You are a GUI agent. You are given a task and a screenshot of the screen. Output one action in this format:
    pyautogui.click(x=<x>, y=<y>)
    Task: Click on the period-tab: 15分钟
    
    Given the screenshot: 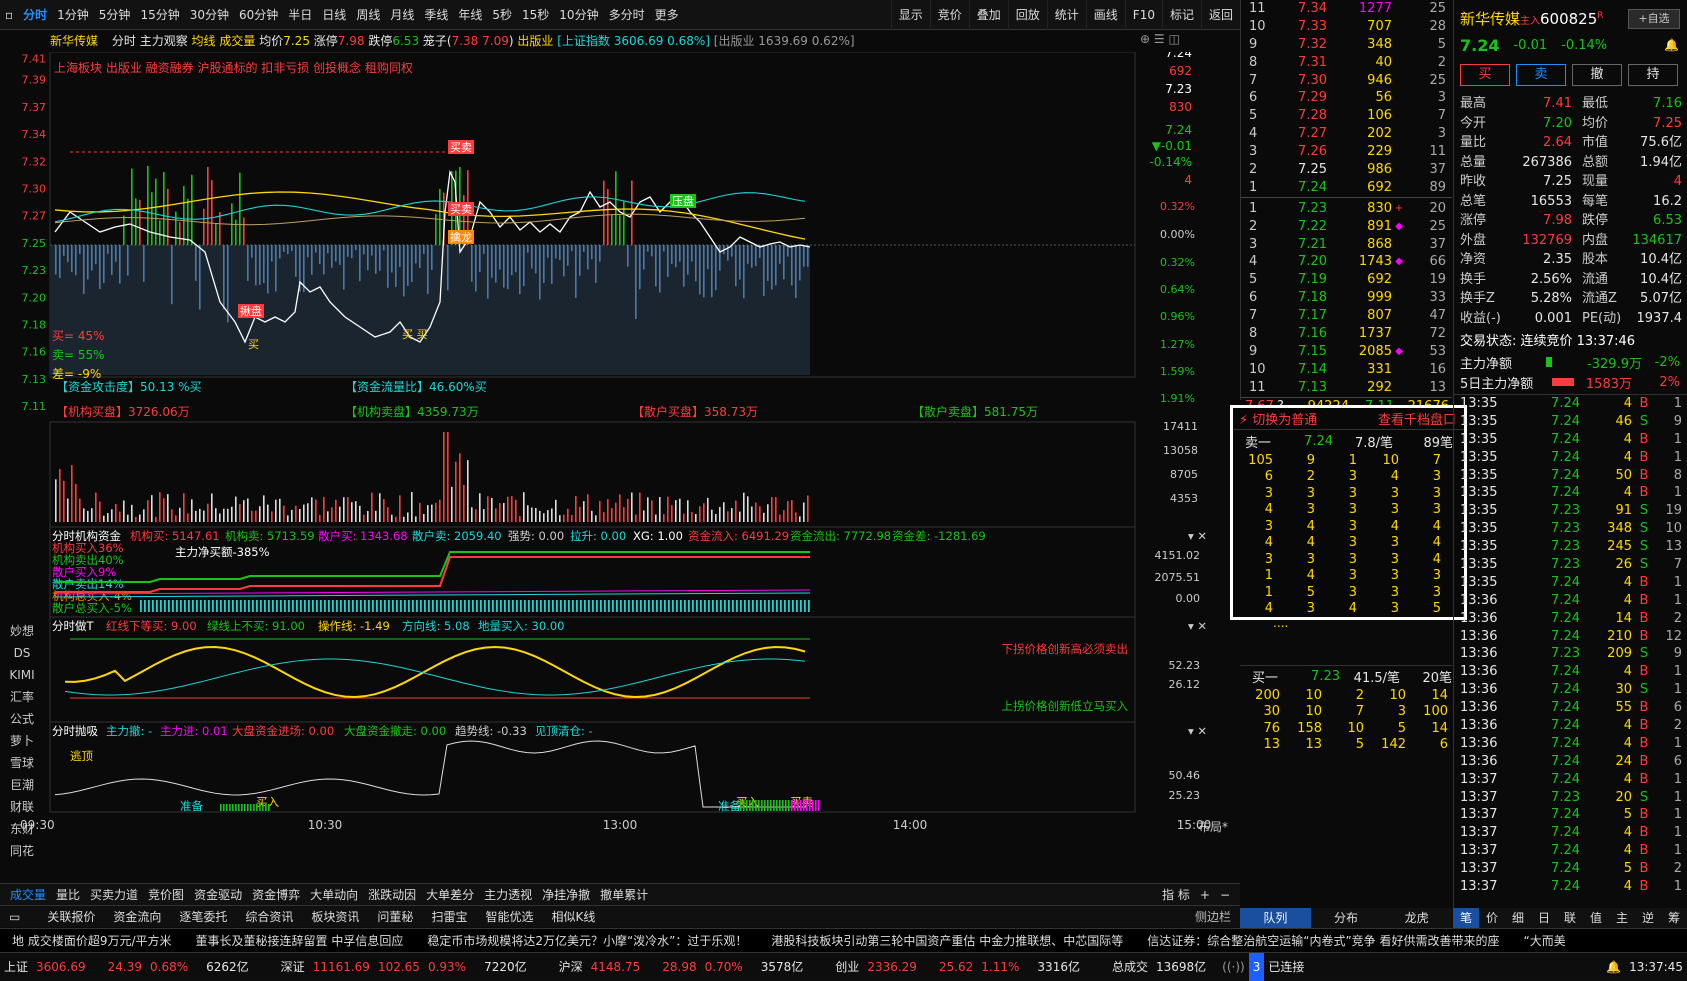 What is the action you would take?
    pyautogui.click(x=159, y=15)
    